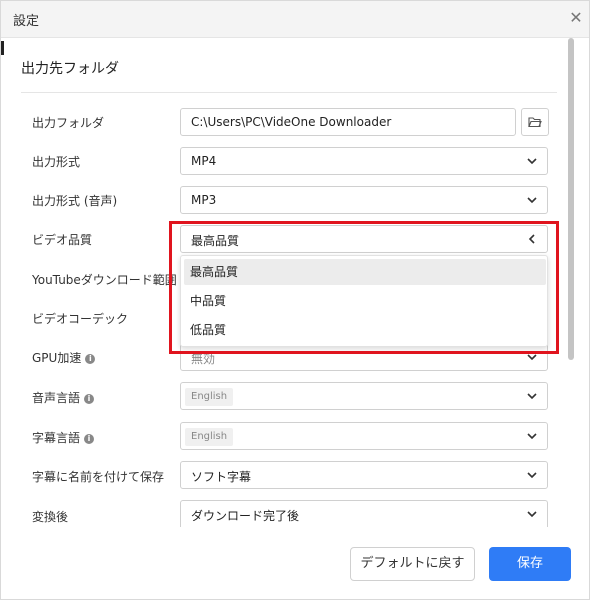 The image size is (590, 600). What do you see at coordinates (57, 358) in the screenshot?
I see `gpu-acceleration-text: GPU加速` at bounding box center [57, 358].